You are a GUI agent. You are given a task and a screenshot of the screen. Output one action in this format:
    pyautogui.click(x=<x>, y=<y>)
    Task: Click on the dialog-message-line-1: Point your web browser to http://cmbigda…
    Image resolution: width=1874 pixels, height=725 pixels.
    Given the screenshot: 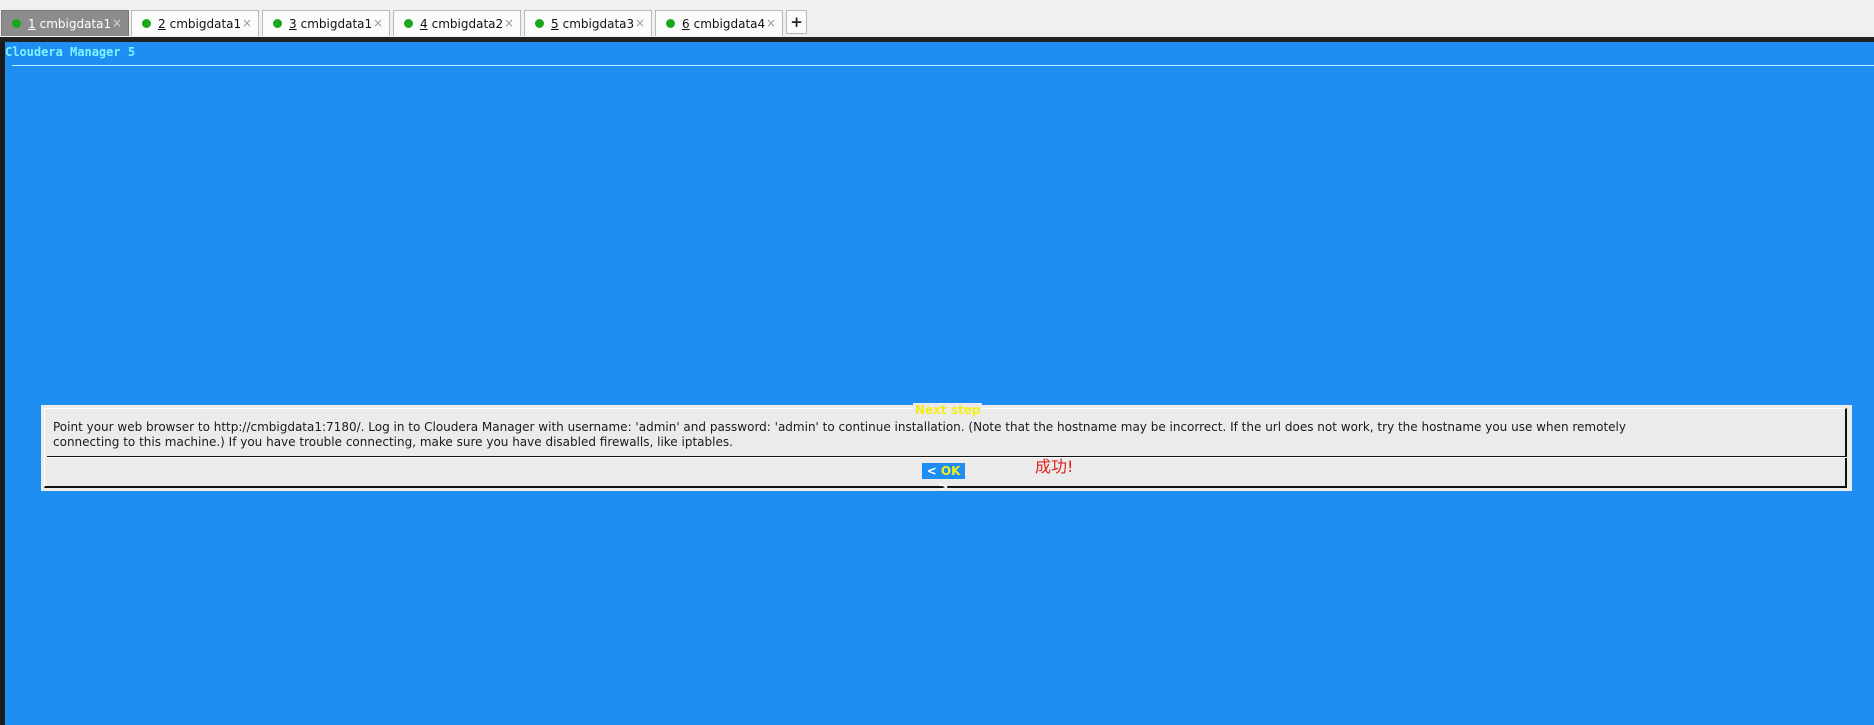 What is the action you would take?
    pyautogui.click(x=839, y=427)
    